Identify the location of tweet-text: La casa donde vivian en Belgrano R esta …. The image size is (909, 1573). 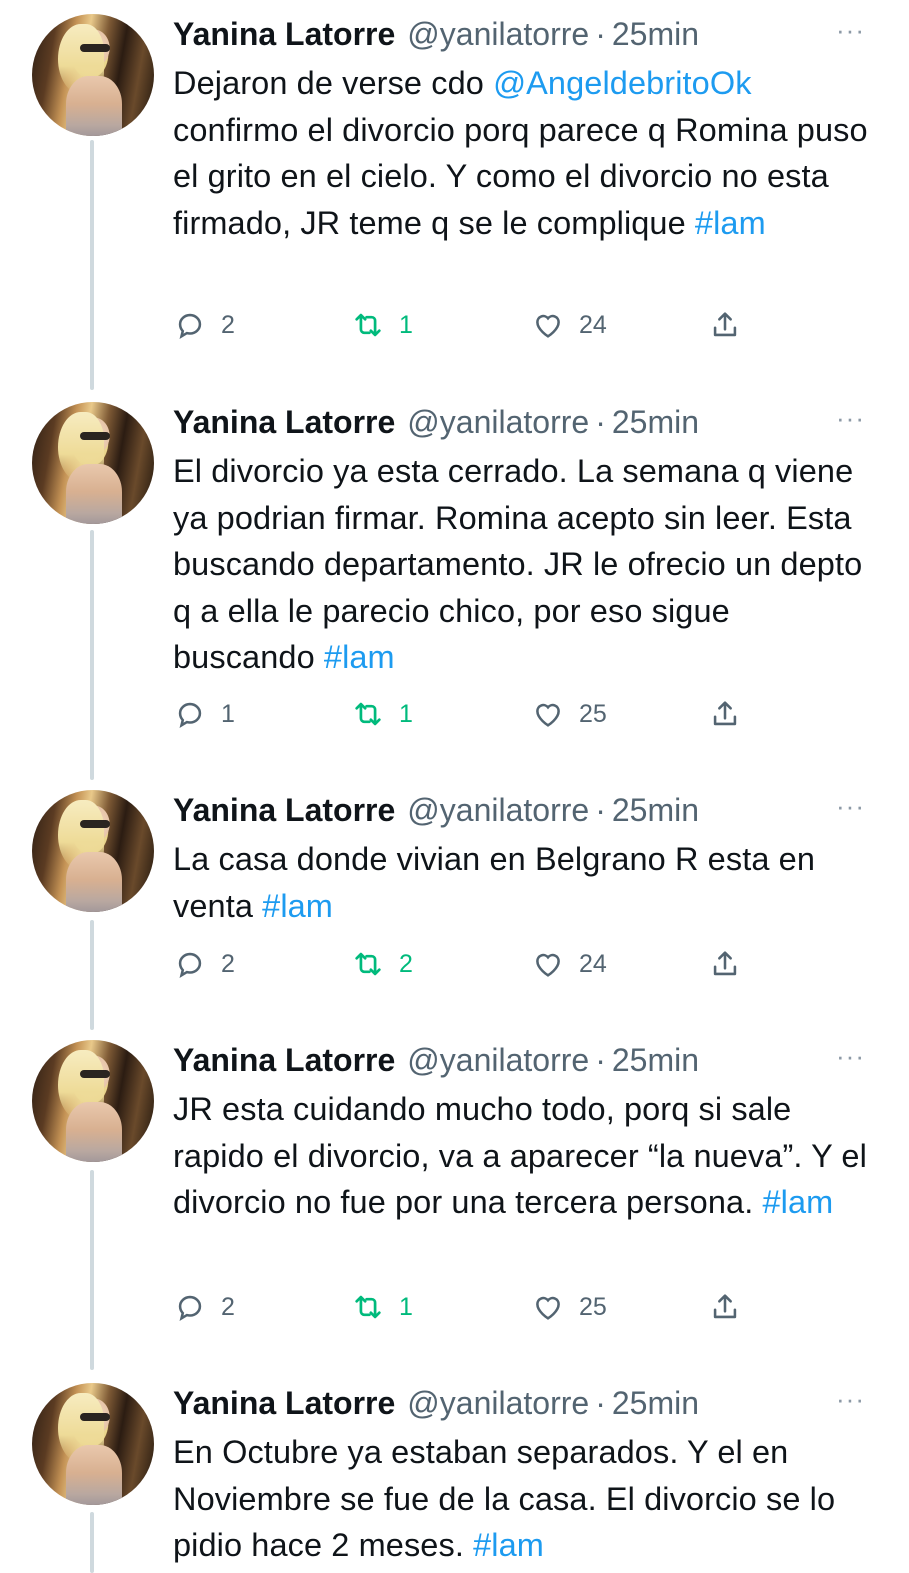
(521, 882).